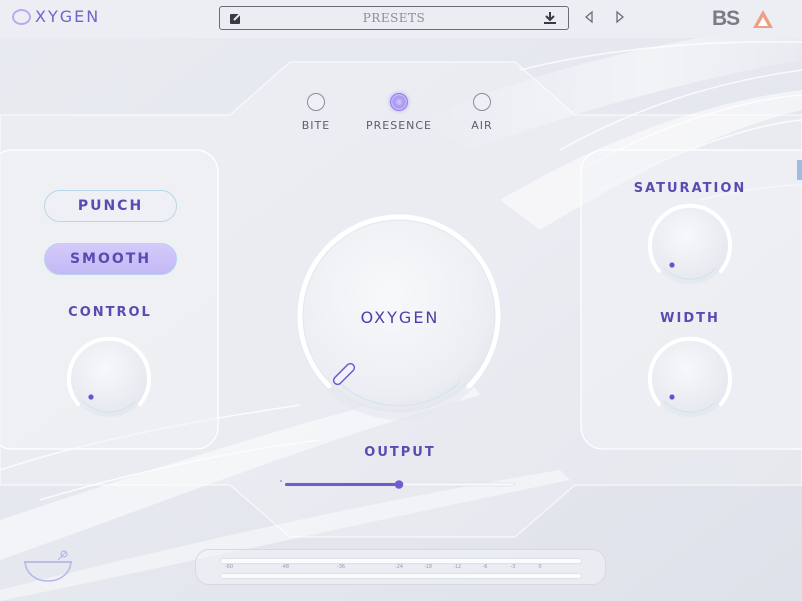 The height and width of the screenshot is (601, 802). I want to click on download-icon, so click(550, 18).